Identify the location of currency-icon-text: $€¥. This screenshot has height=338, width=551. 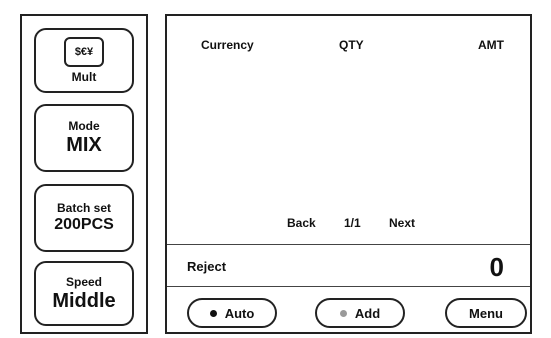
(84, 52).